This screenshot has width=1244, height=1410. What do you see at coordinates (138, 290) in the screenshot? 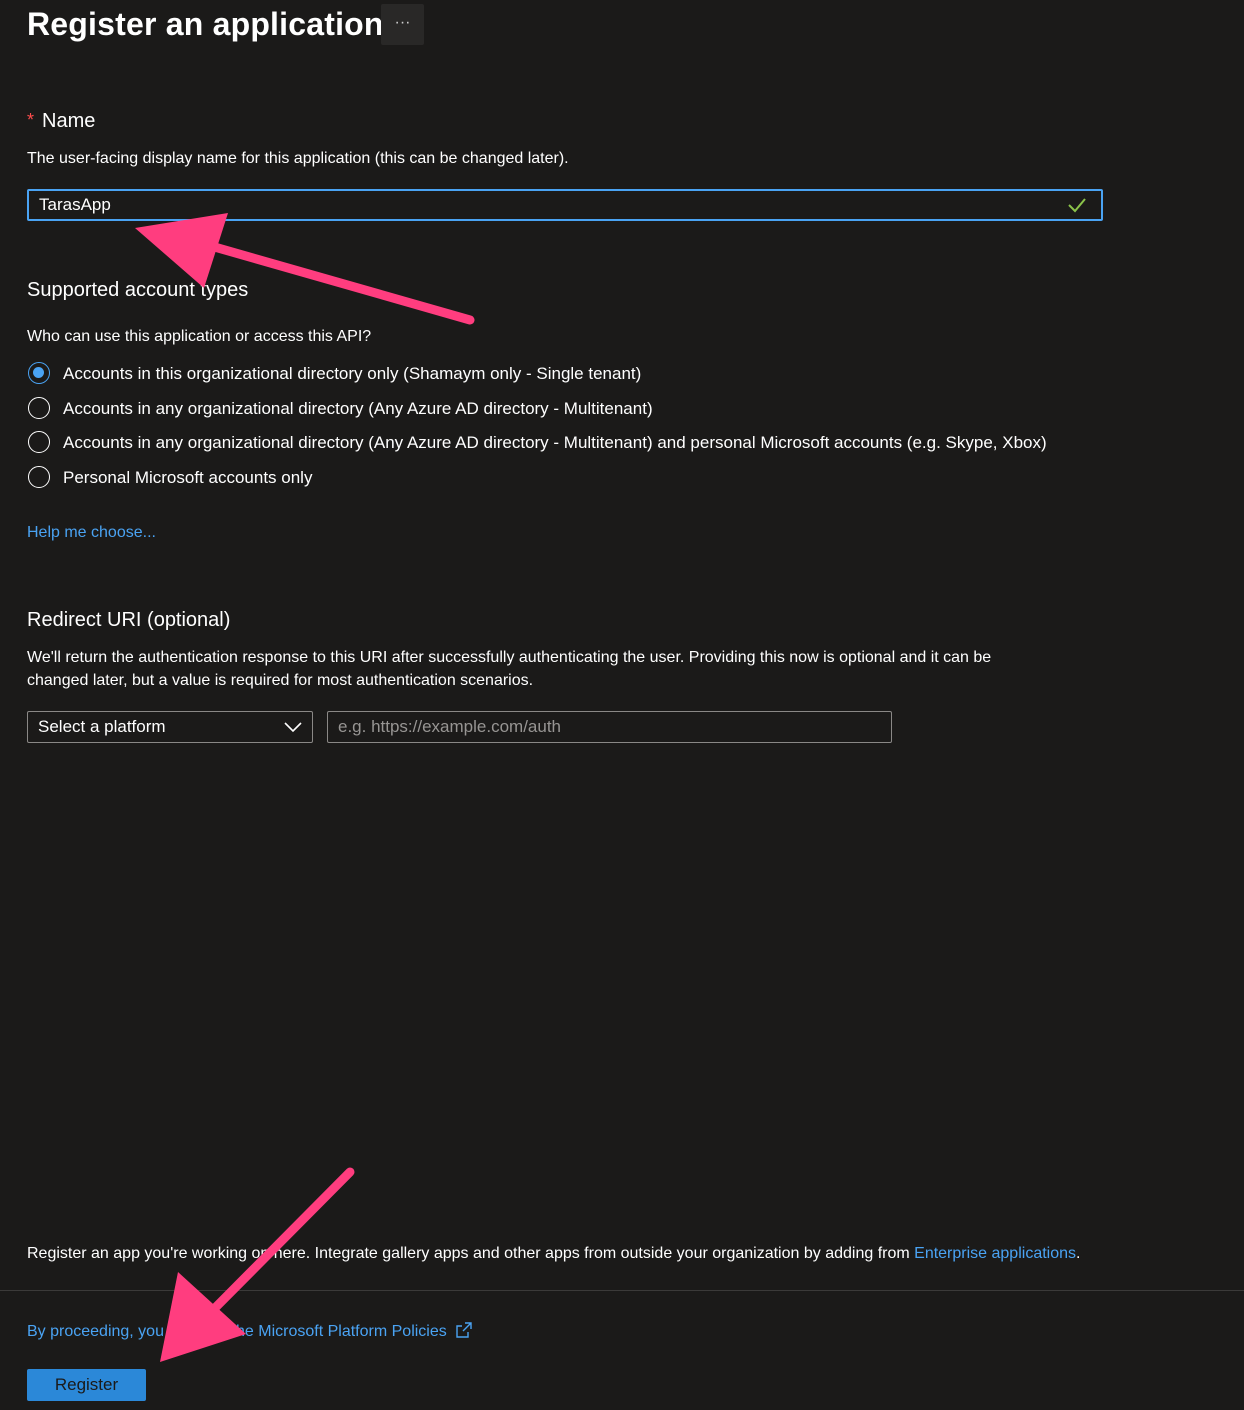
I see `account-types-heading: Supported account types` at bounding box center [138, 290].